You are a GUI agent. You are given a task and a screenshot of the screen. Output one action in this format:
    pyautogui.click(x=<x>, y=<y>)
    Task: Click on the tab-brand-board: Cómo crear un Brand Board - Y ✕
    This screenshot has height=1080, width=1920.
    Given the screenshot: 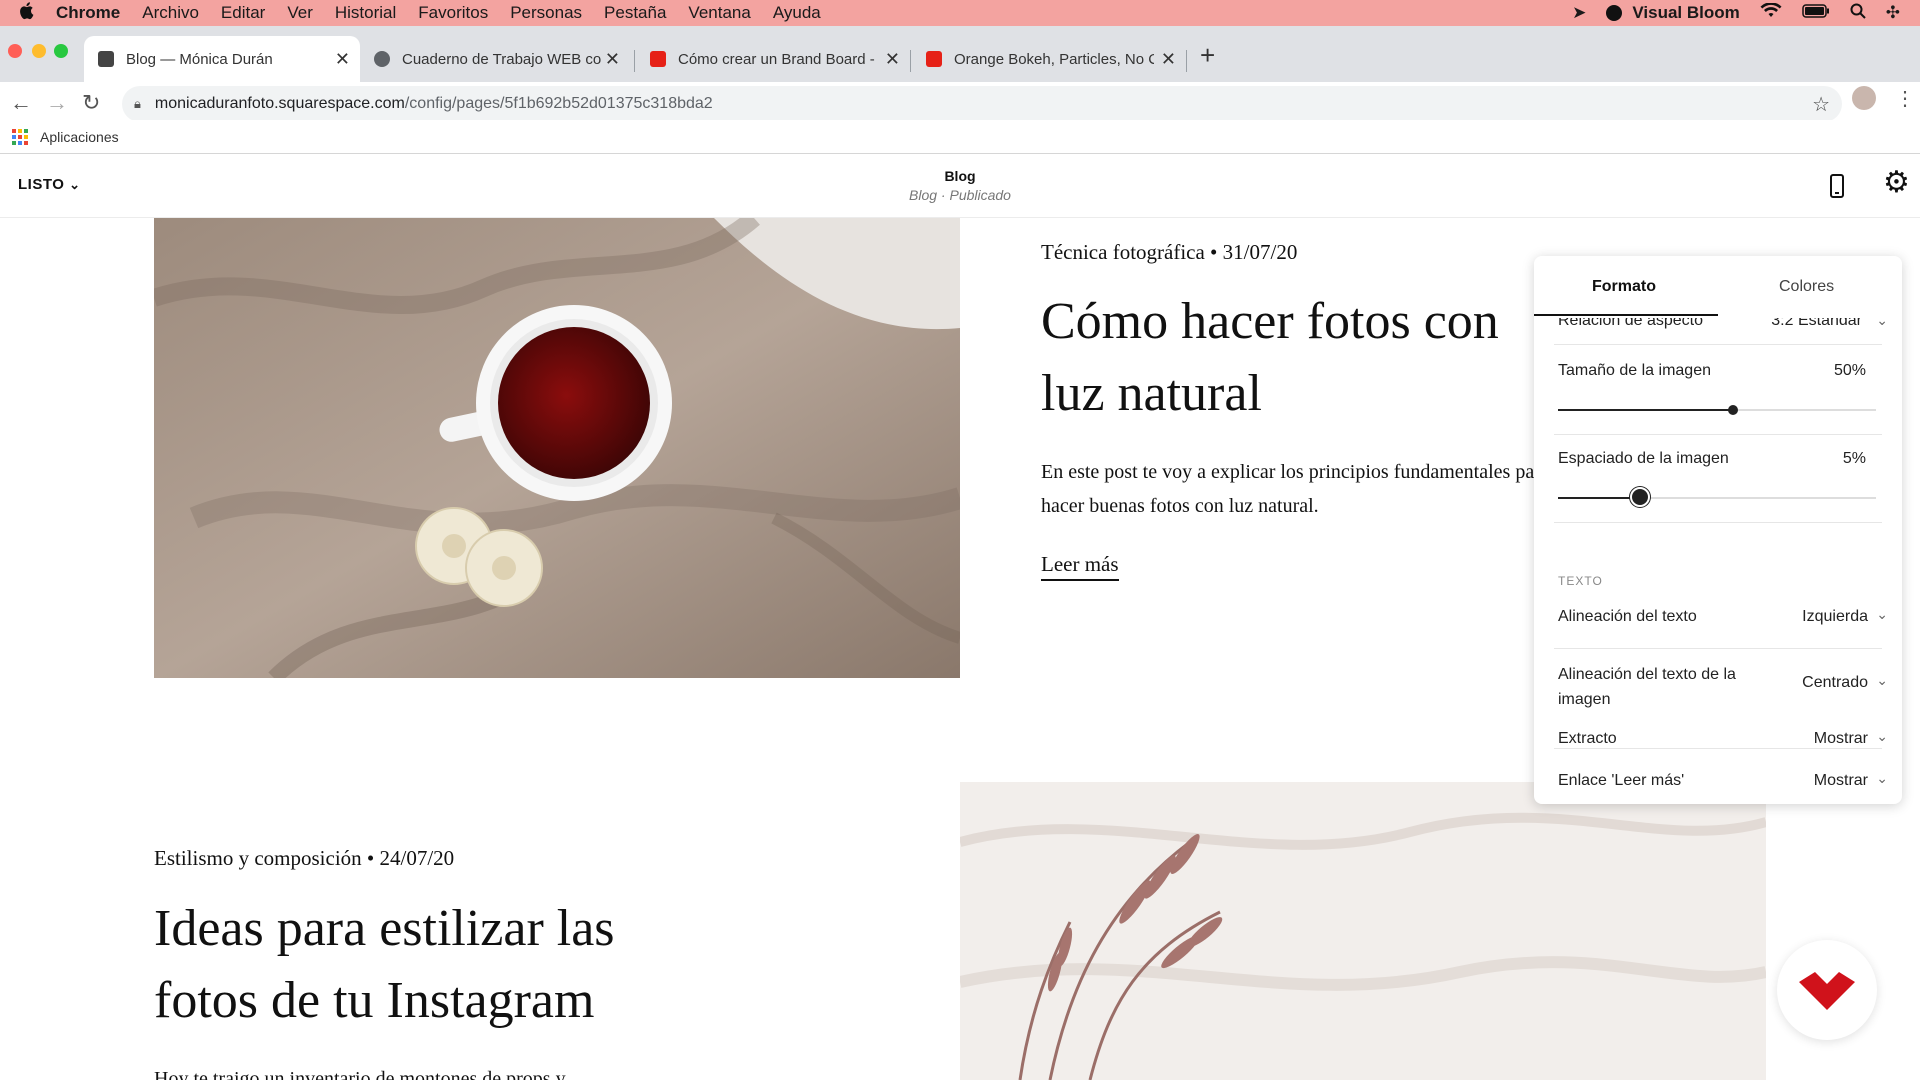 What is the action you would take?
    pyautogui.click(x=773, y=59)
    